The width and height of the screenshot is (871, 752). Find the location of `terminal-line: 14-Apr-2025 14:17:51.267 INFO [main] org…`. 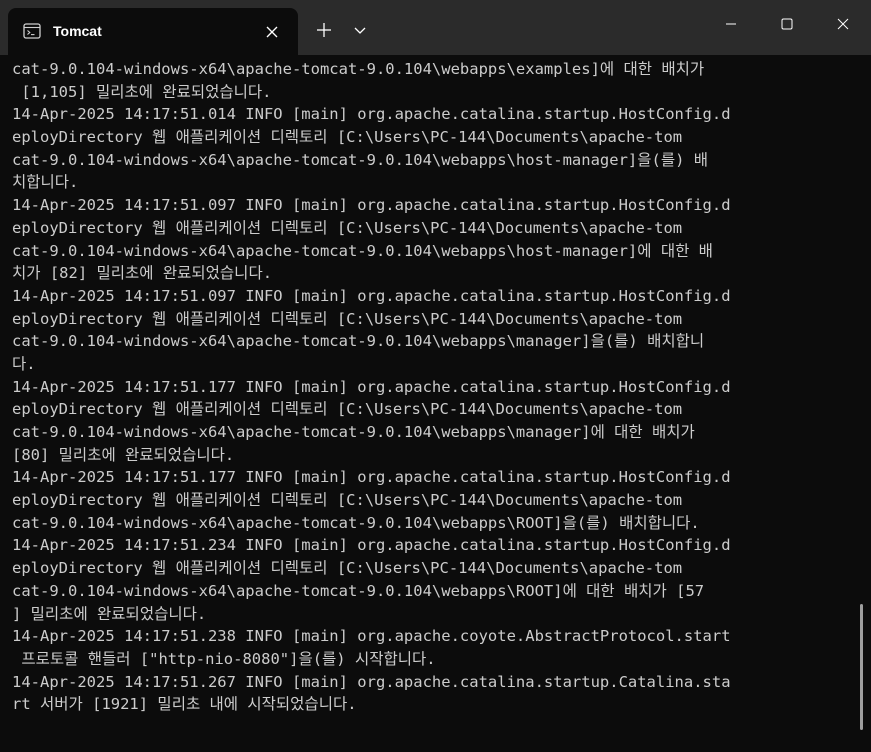

terminal-line: 14-Apr-2025 14:17:51.267 INFO [main] org… is located at coordinates (371, 681).